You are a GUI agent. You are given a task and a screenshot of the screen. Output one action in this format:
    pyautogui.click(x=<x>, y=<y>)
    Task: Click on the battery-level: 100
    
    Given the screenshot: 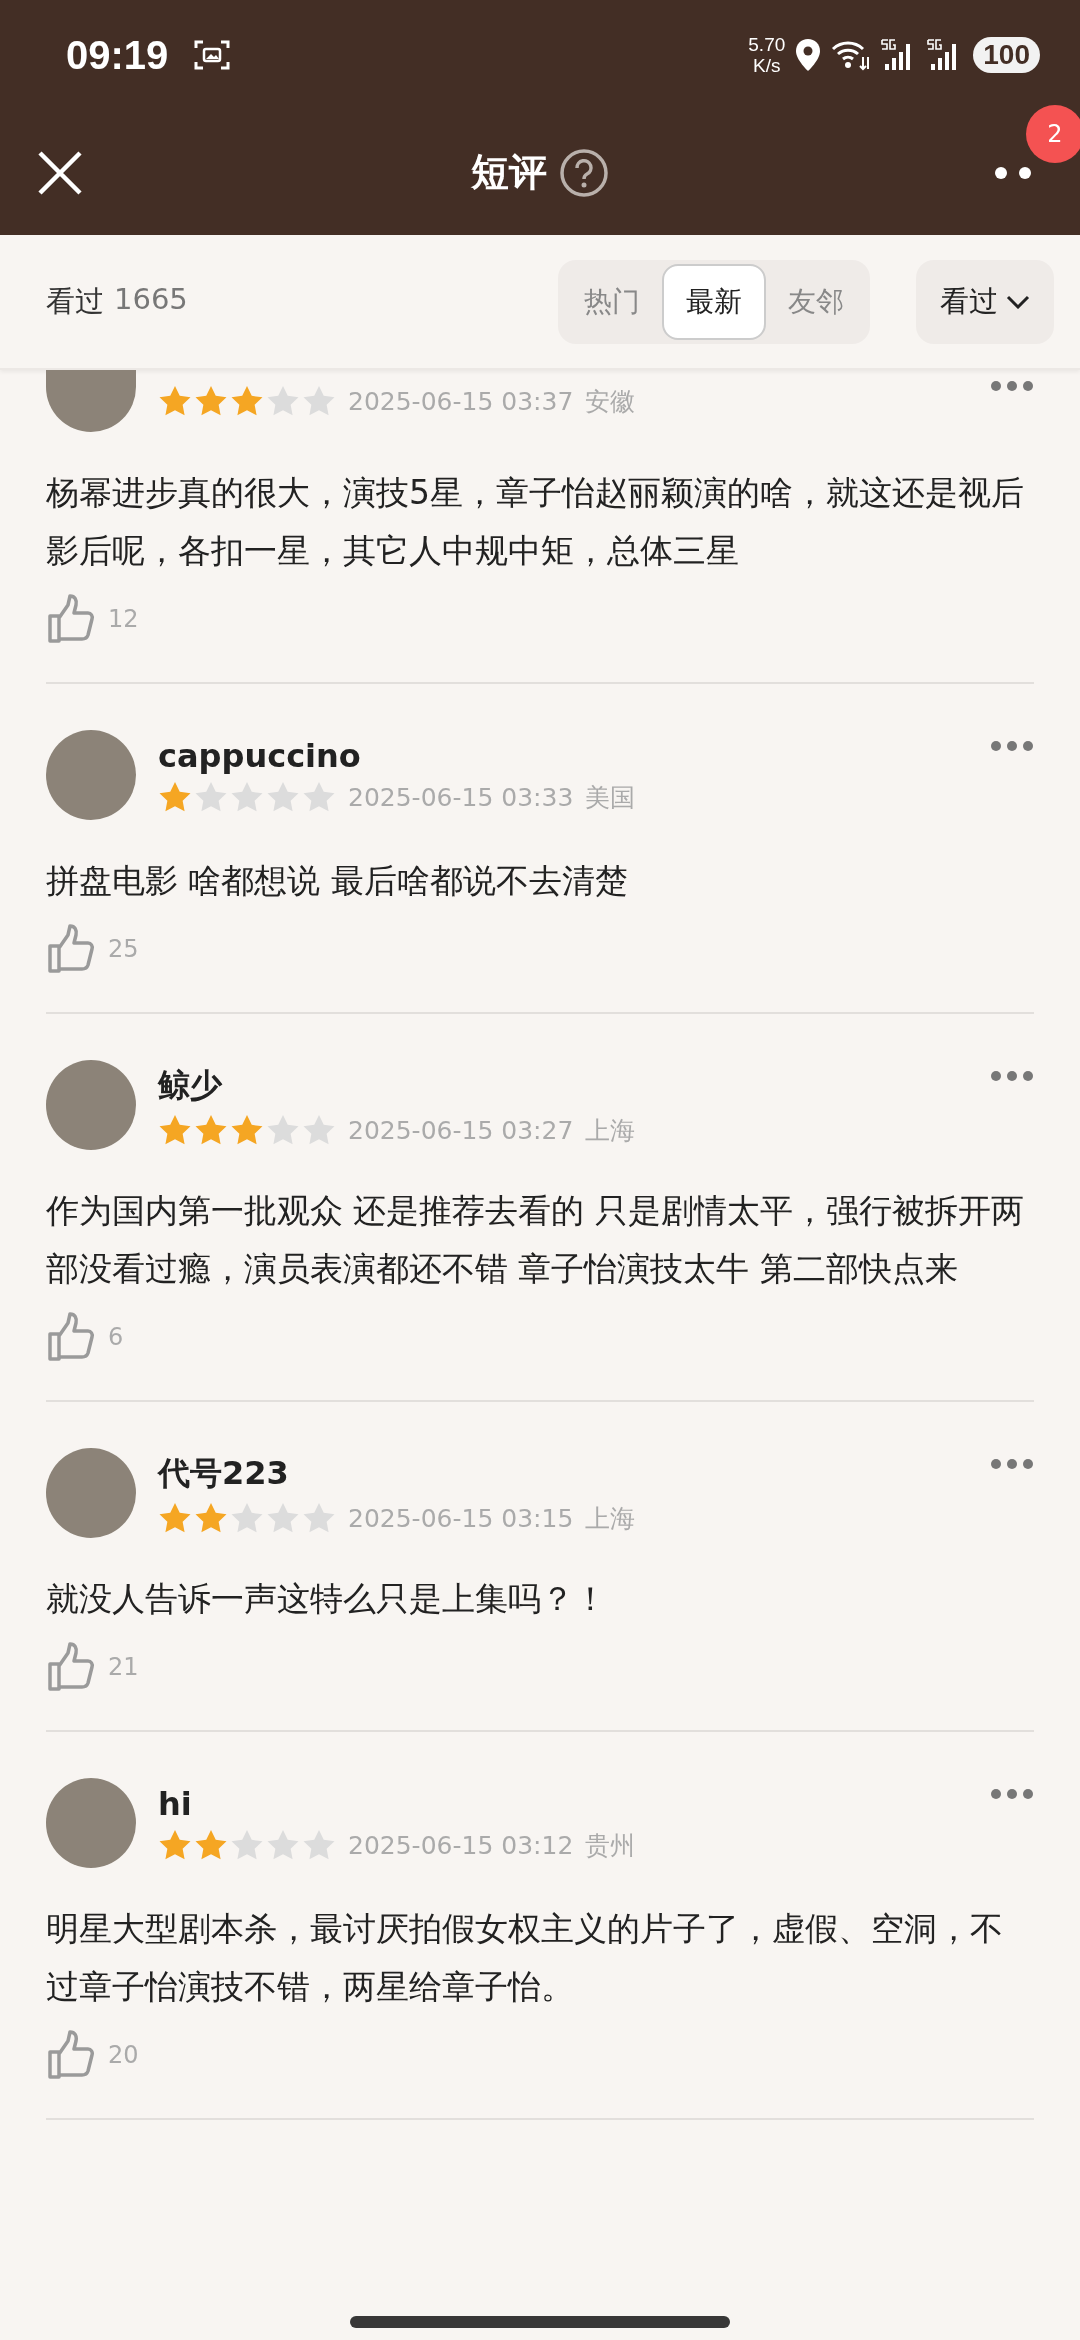 What is the action you would take?
    pyautogui.click(x=1006, y=55)
    